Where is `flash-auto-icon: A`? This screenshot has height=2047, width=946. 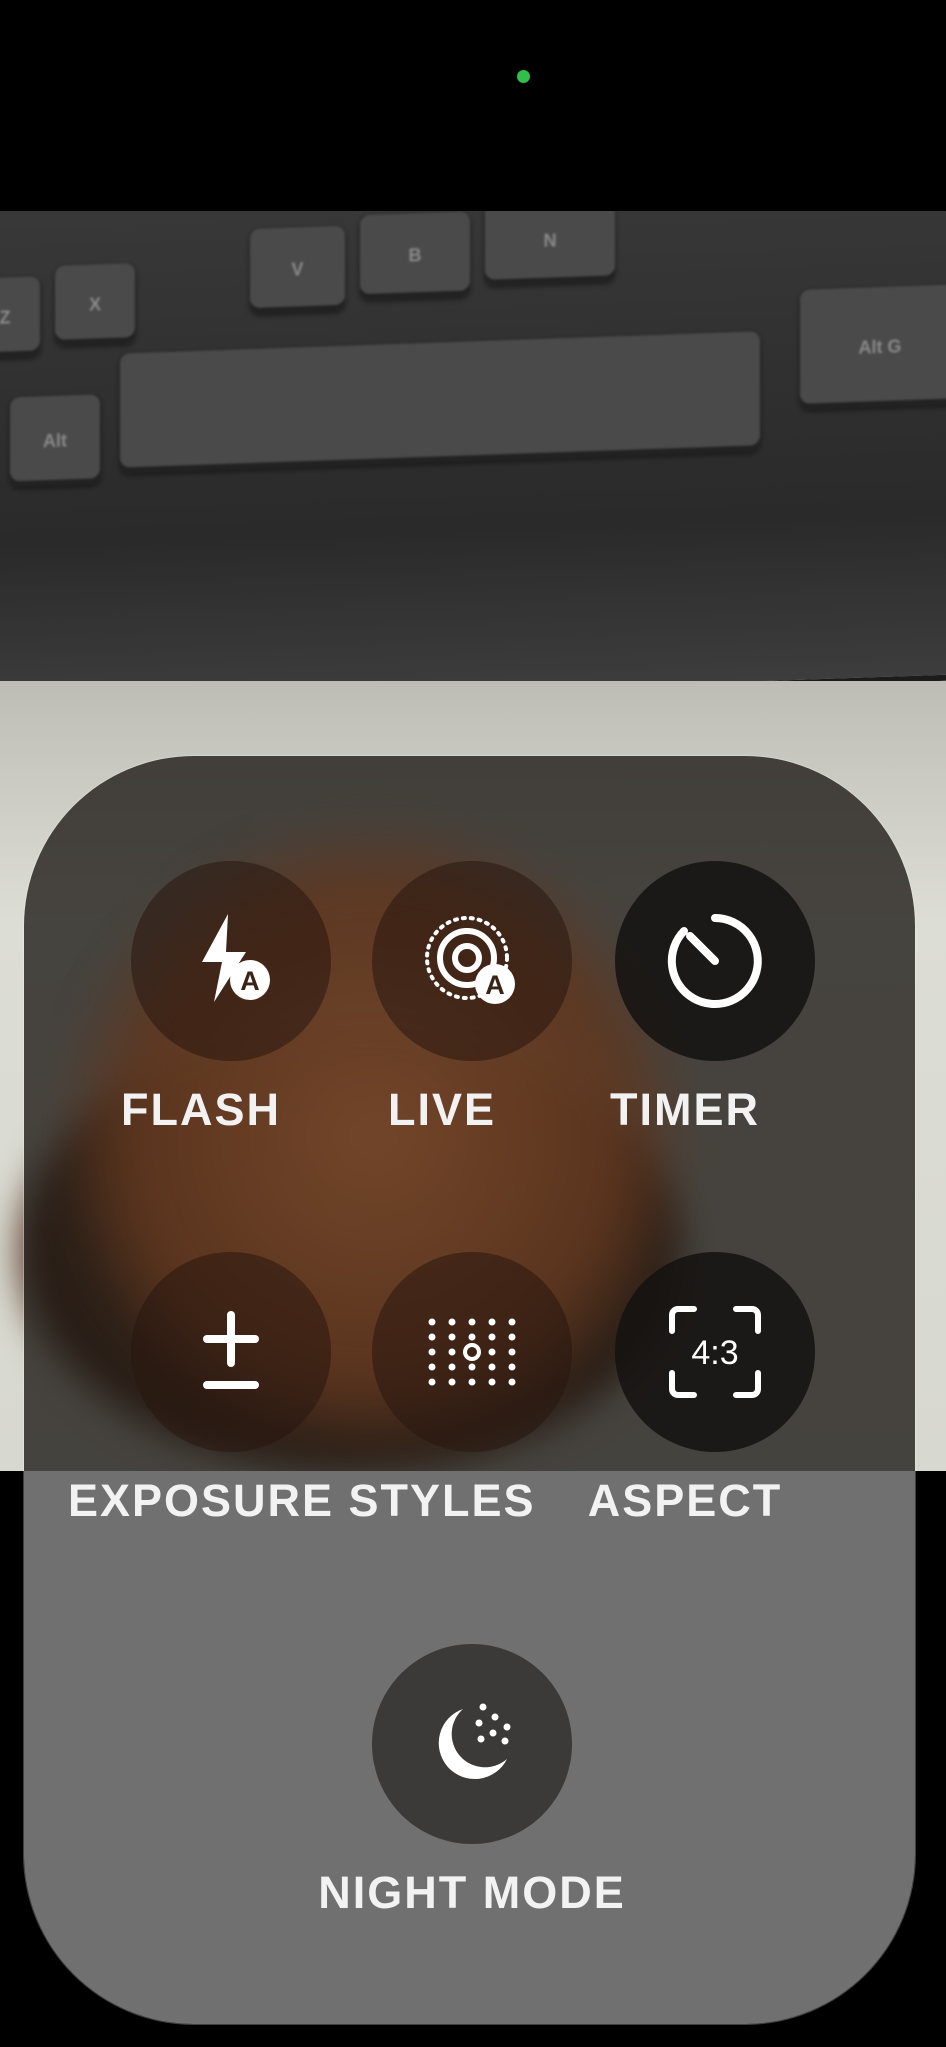 flash-auto-icon: A is located at coordinates (236, 958).